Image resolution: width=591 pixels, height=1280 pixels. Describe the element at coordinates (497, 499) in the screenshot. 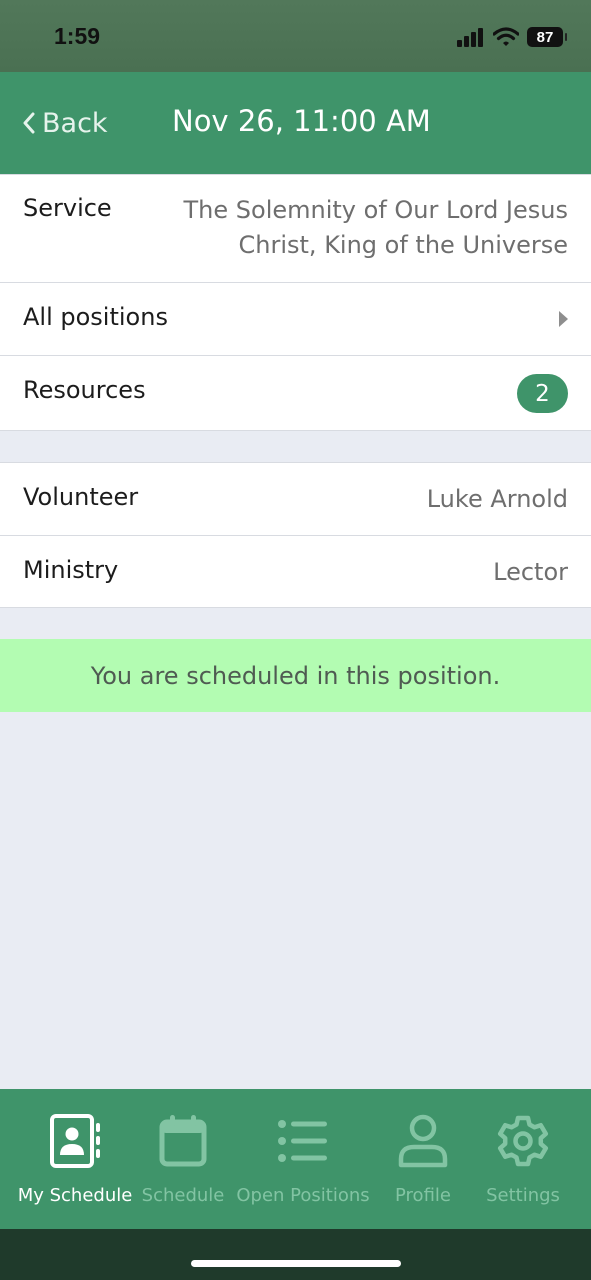

I see `volunteer-value: Luke Arnold` at that location.